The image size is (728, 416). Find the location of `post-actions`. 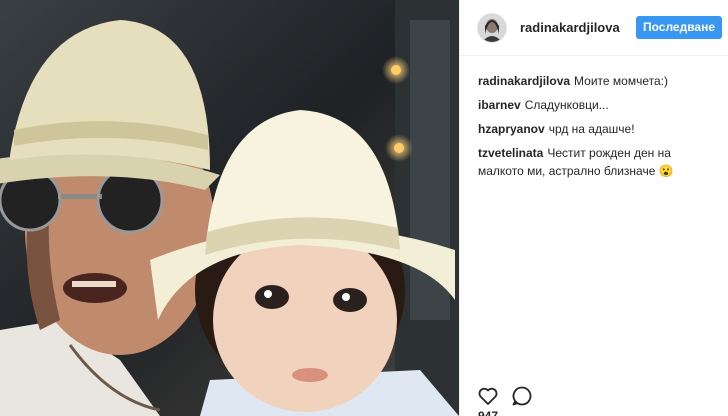

post-actions is located at coordinates (526, 396).